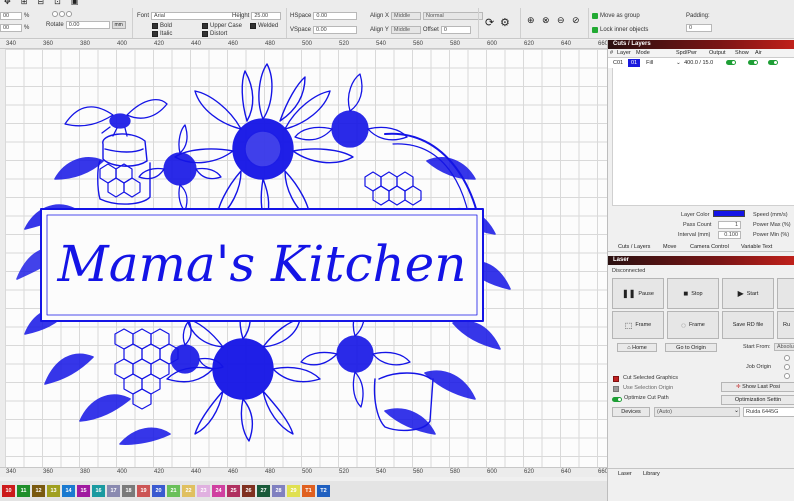  I want to click on optimization-settings-button: Optimization Settin, so click(757, 400).